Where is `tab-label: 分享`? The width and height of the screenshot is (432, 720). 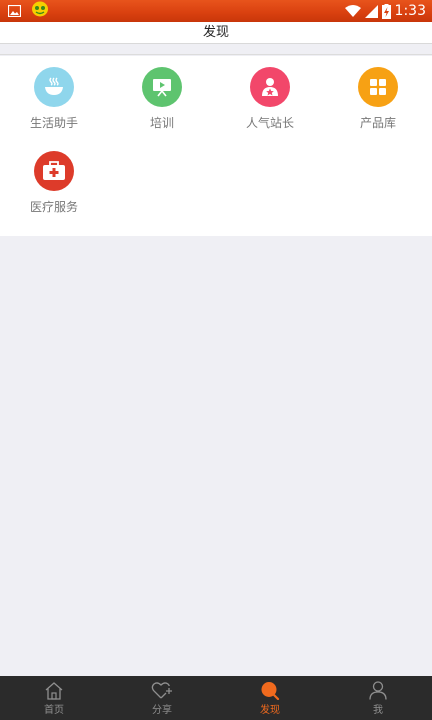
tab-label: 分享 is located at coordinates (162, 710).